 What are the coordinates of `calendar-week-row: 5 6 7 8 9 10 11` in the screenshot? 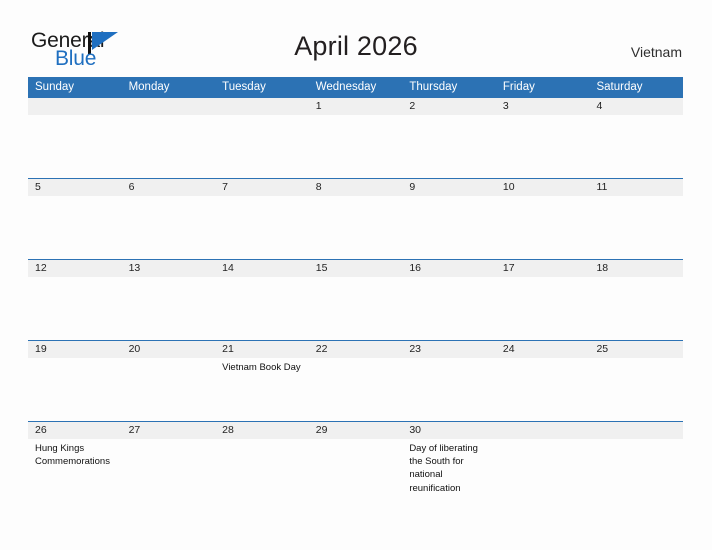 It's located at (355, 218).